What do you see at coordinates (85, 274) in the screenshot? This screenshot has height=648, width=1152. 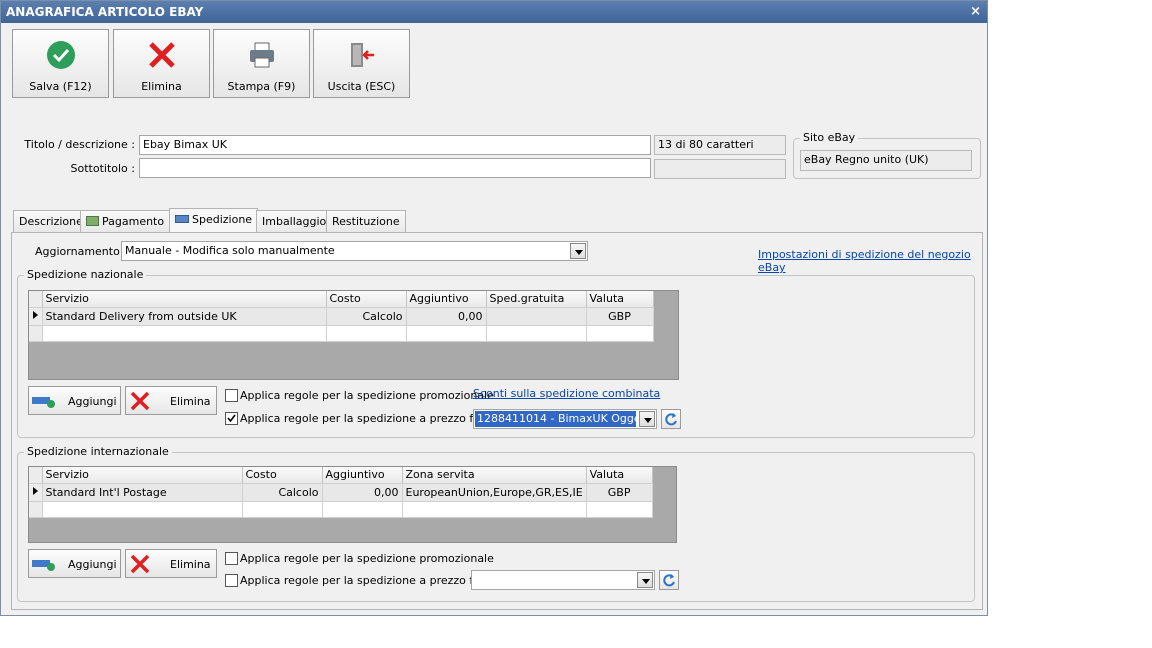 I see `domestic-group-label: Spedizione nazionale` at bounding box center [85, 274].